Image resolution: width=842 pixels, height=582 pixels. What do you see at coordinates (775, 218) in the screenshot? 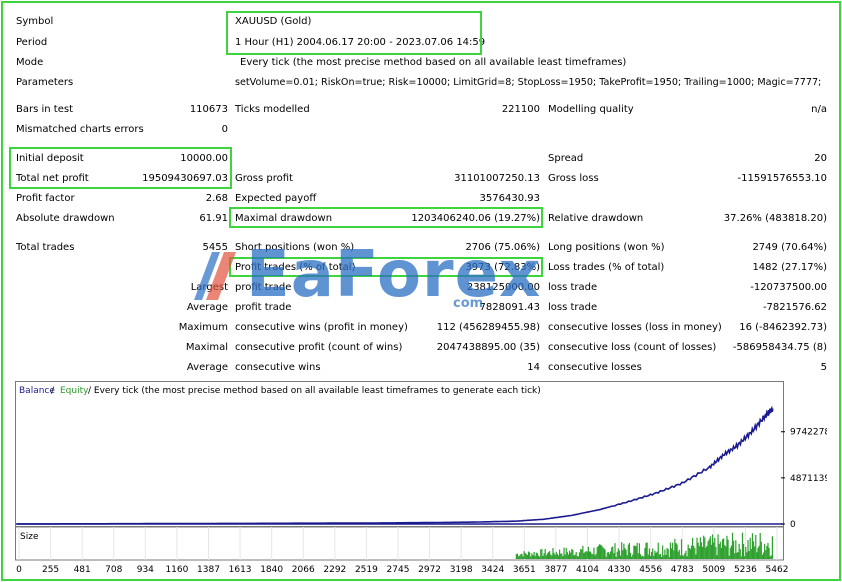
I see `relative-drawdown-value: 37.26% (483818.20)` at bounding box center [775, 218].